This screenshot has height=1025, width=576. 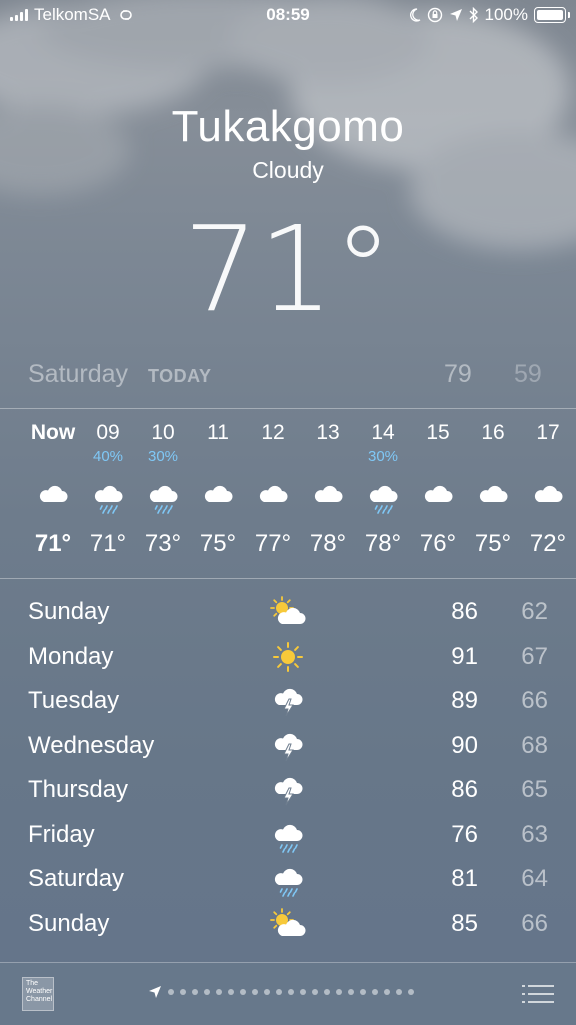 What do you see at coordinates (288, 15) in the screenshot?
I see `status-bar: TelkomSA 08:59 100%` at bounding box center [288, 15].